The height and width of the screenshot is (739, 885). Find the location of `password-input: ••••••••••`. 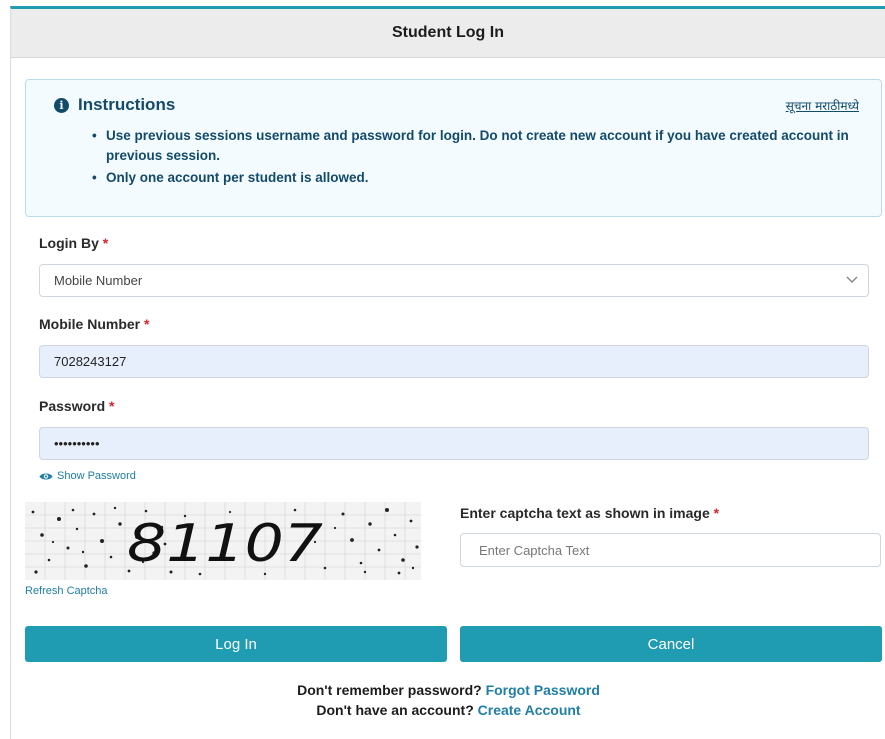

password-input: •••••••••• is located at coordinates (454, 443).